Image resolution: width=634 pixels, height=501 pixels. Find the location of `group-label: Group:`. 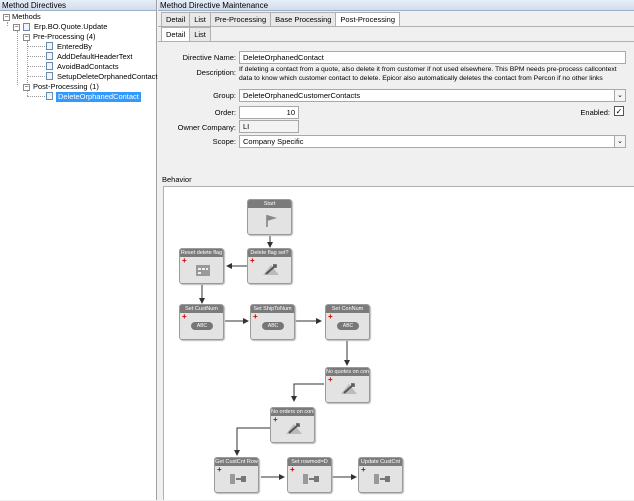

group-label: Group: is located at coordinates (224, 95).